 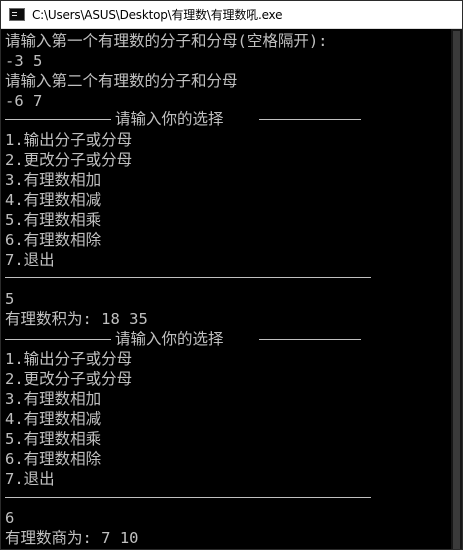 I want to click on scrollbar-thumb, so click(x=456, y=290).